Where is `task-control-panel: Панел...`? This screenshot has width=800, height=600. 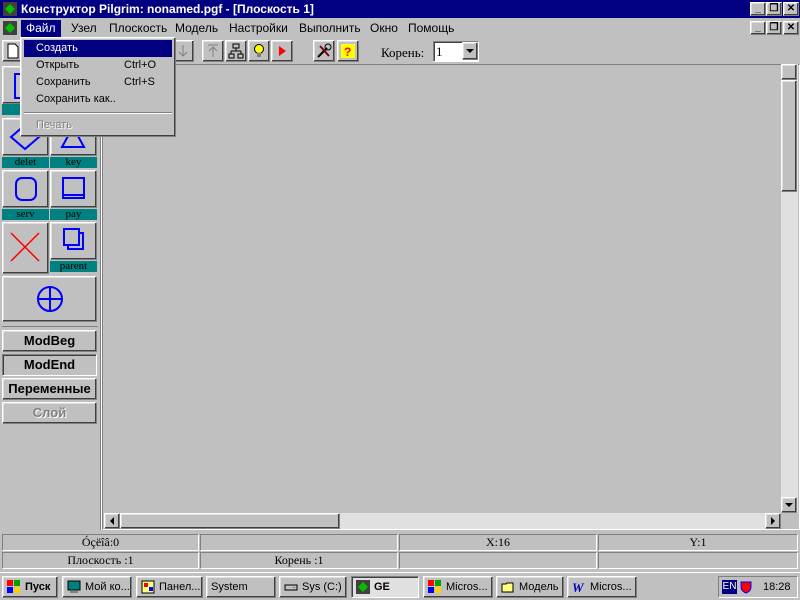
task-control-panel: Панел... is located at coordinates (169, 587).